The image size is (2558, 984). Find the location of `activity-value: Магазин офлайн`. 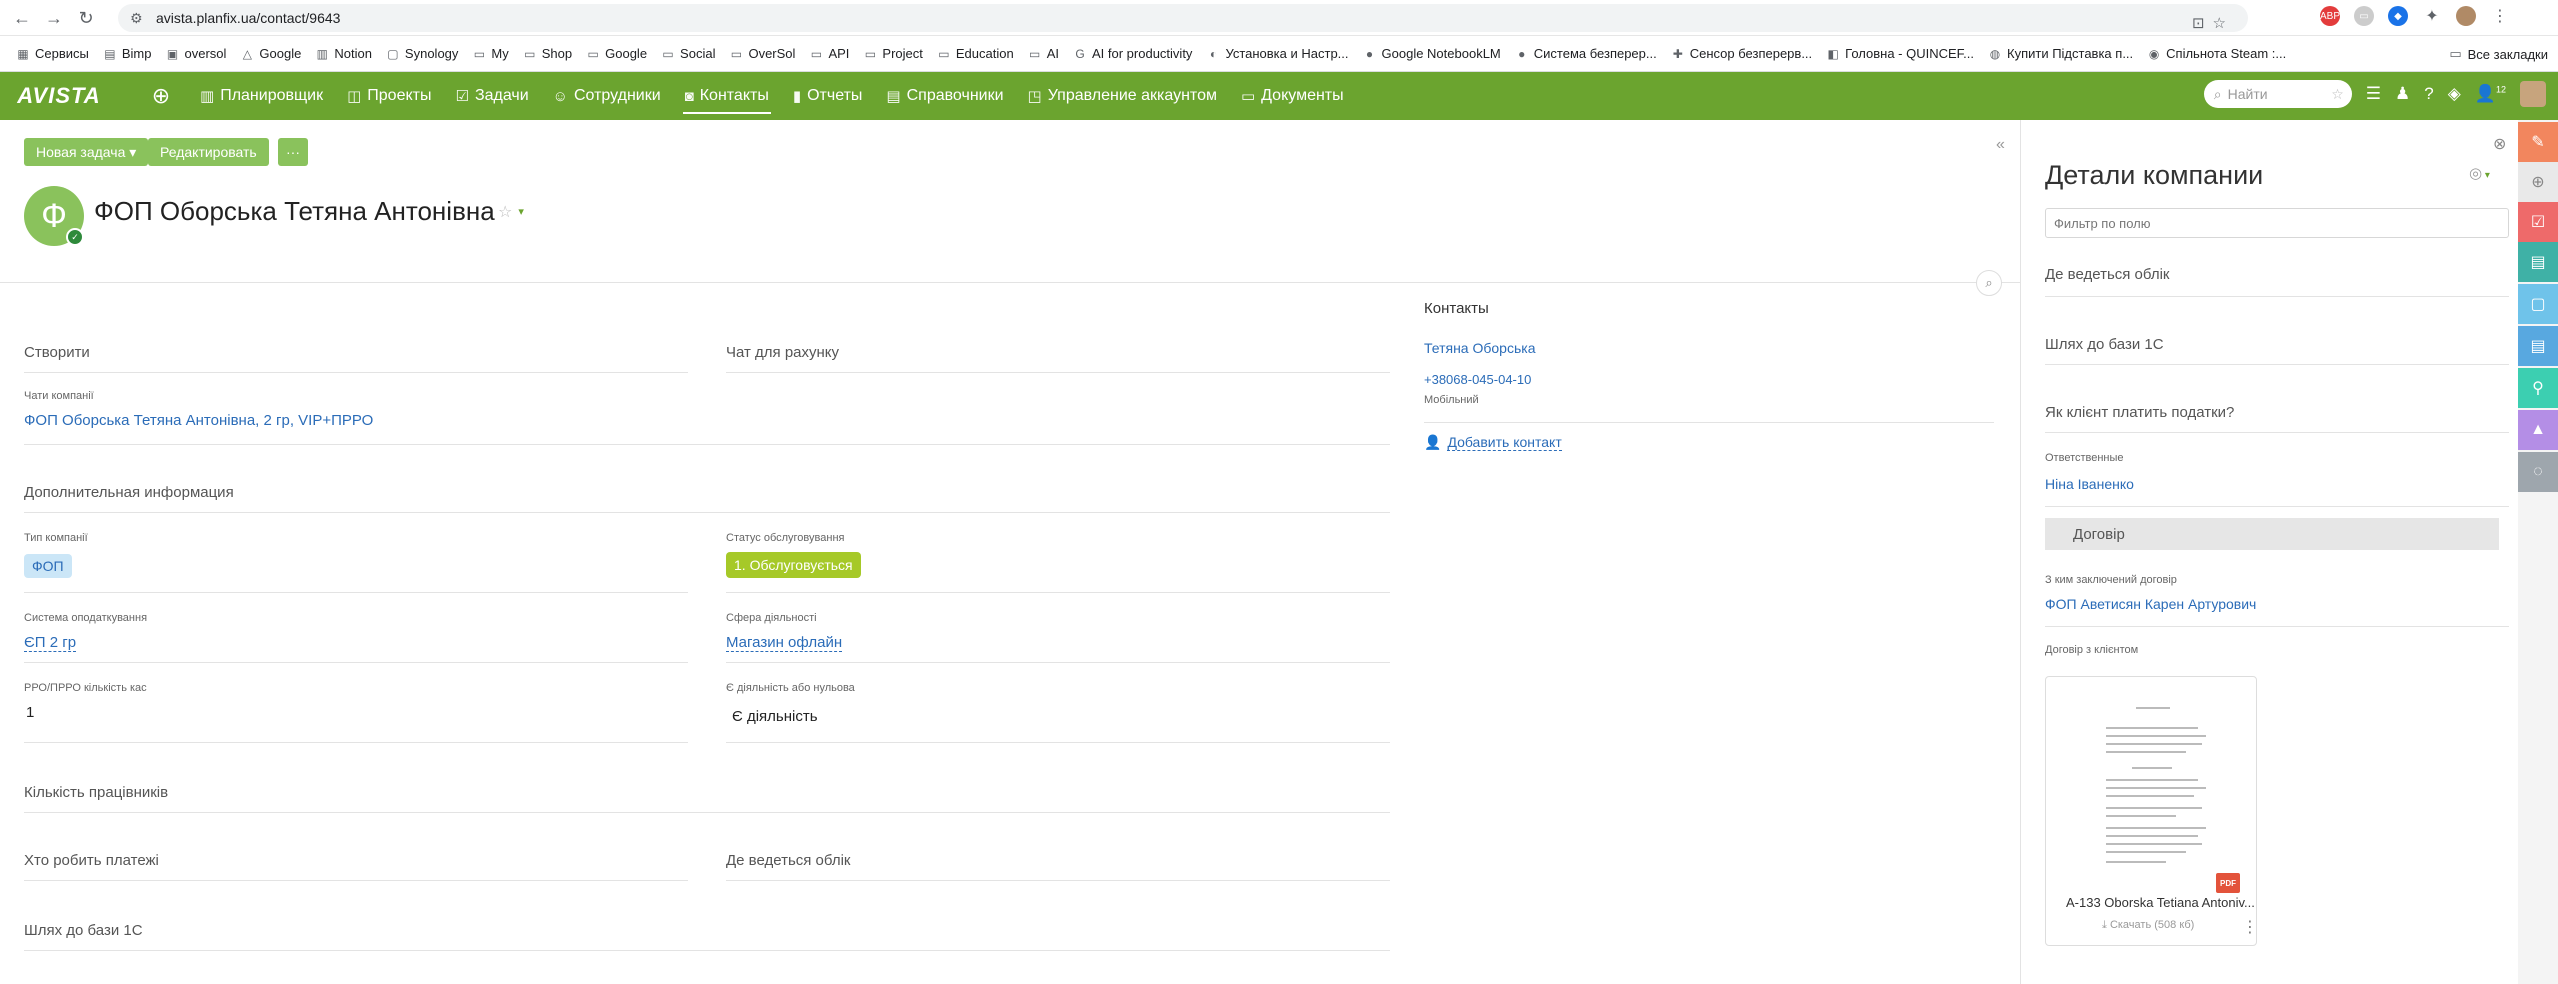

activity-value: Магазин офлайн is located at coordinates (784, 643).